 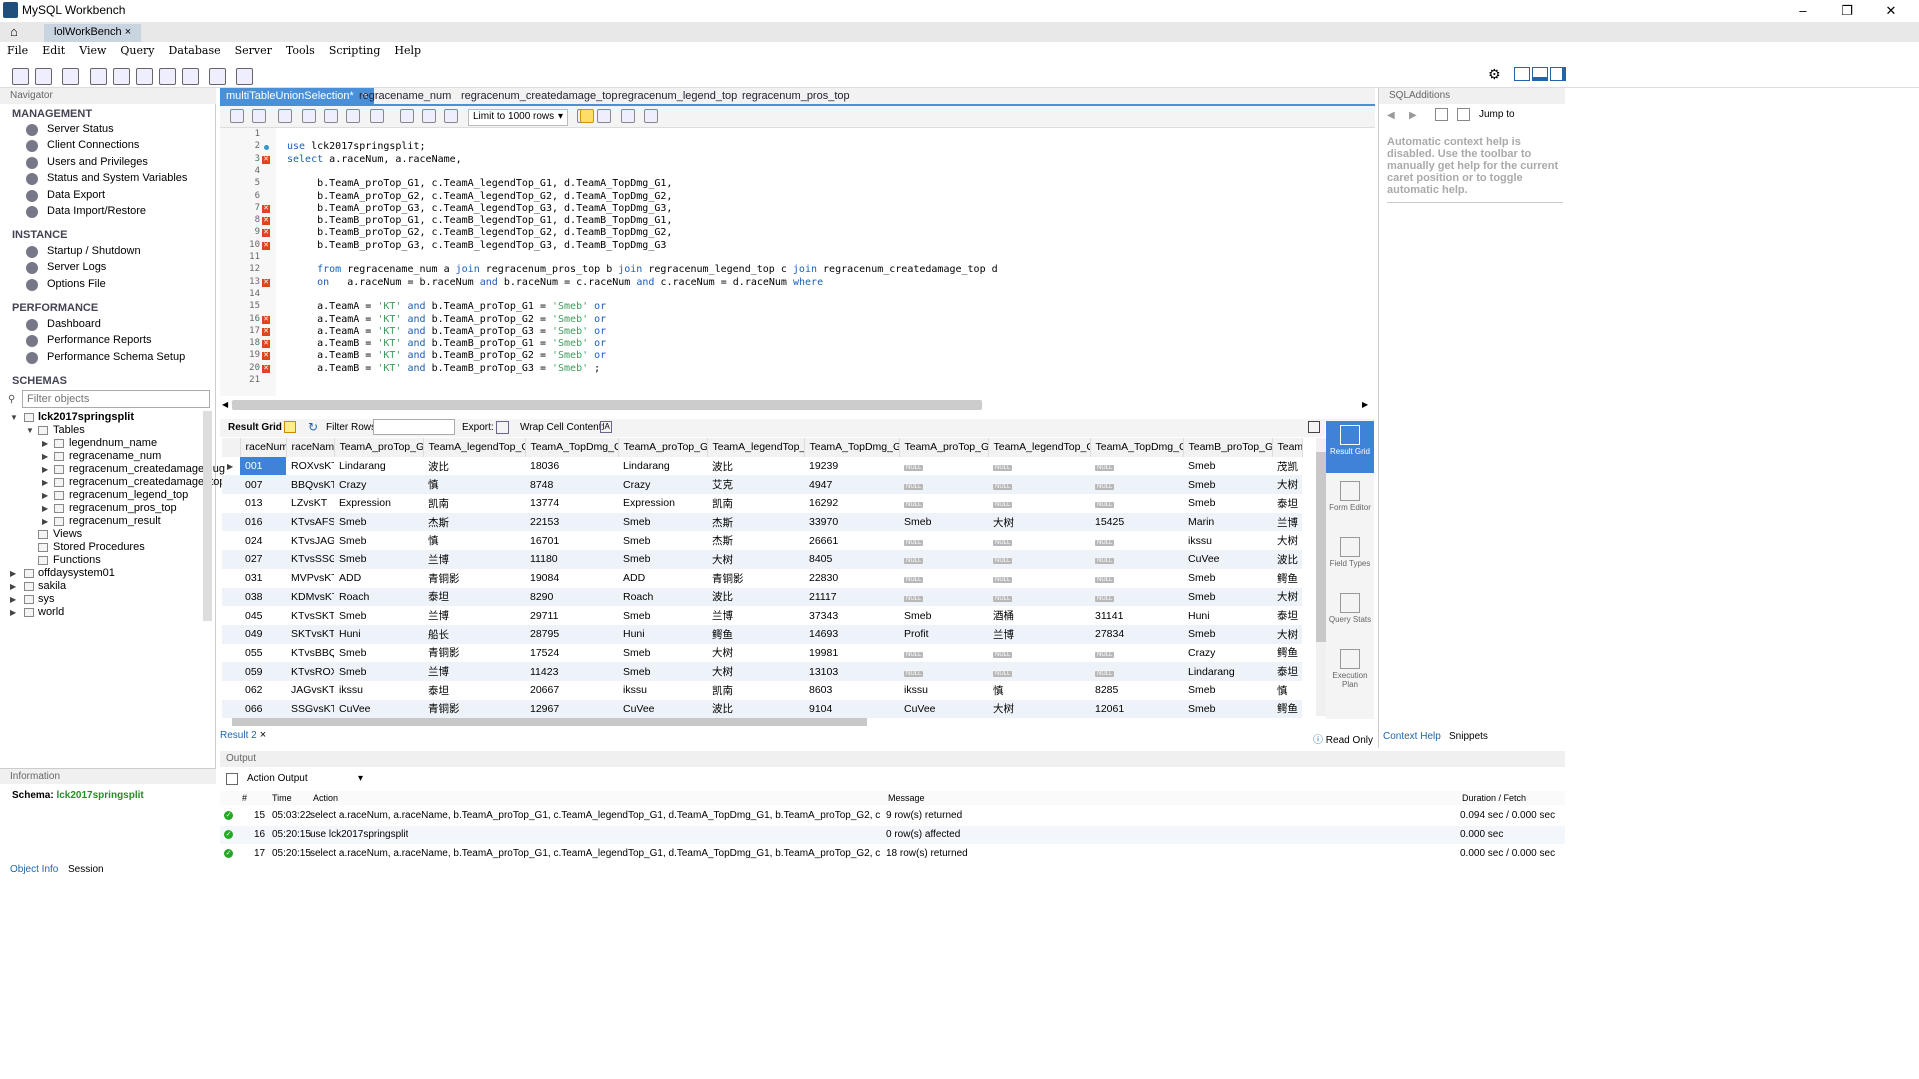 I want to click on wrap-cell-icon: IA, so click(x=606, y=427).